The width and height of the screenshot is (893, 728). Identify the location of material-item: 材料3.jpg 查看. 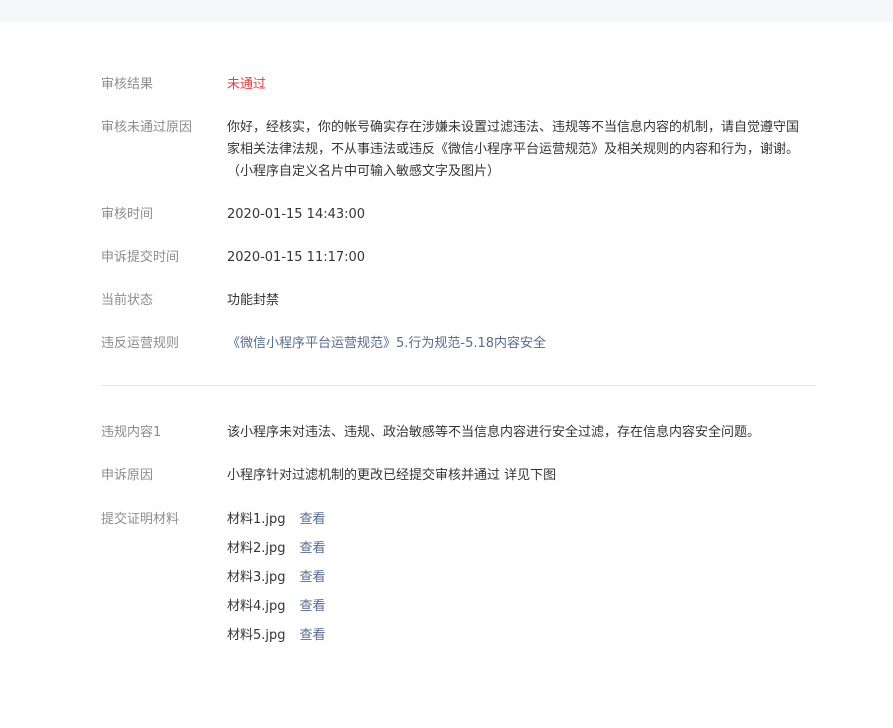
(276, 578).